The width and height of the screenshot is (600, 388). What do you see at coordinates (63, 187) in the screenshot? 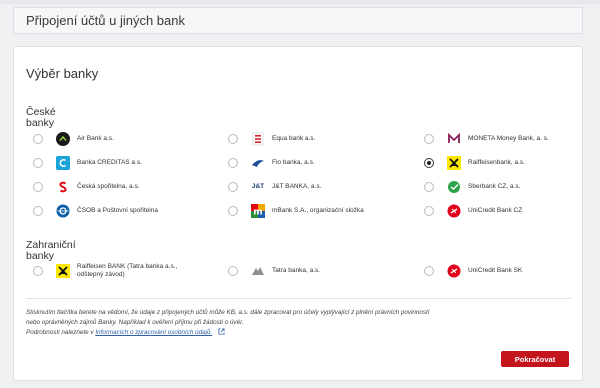
I see `ceska-sporitelna-logo-icon` at bounding box center [63, 187].